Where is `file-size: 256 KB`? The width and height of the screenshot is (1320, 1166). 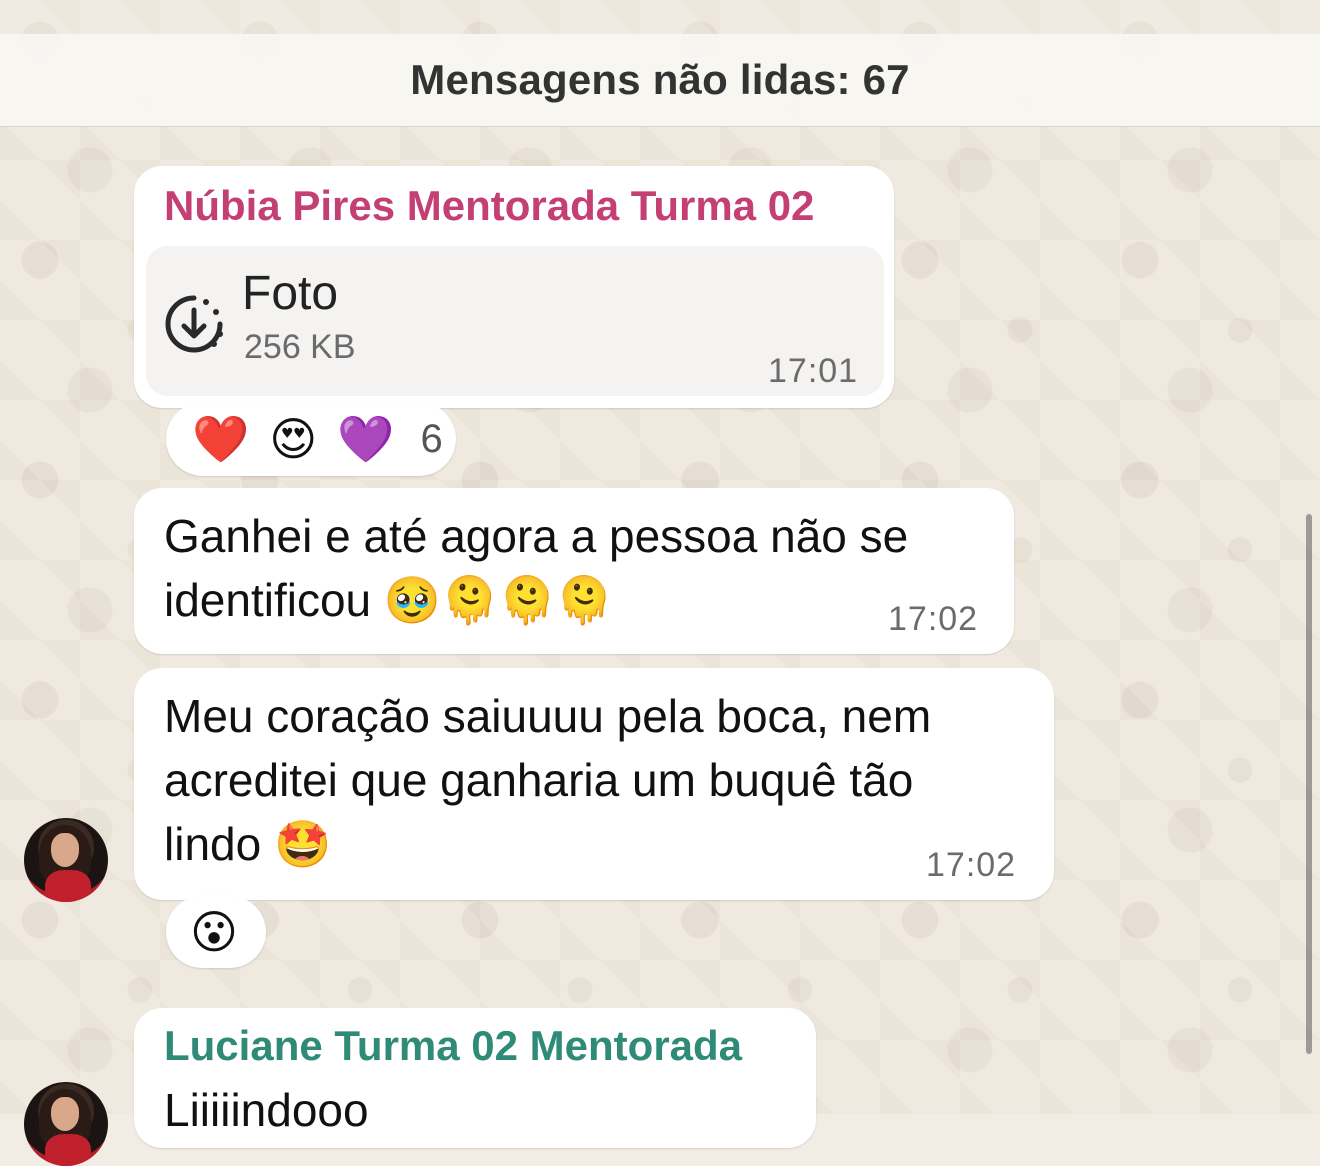 file-size: 256 KB is located at coordinates (300, 347).